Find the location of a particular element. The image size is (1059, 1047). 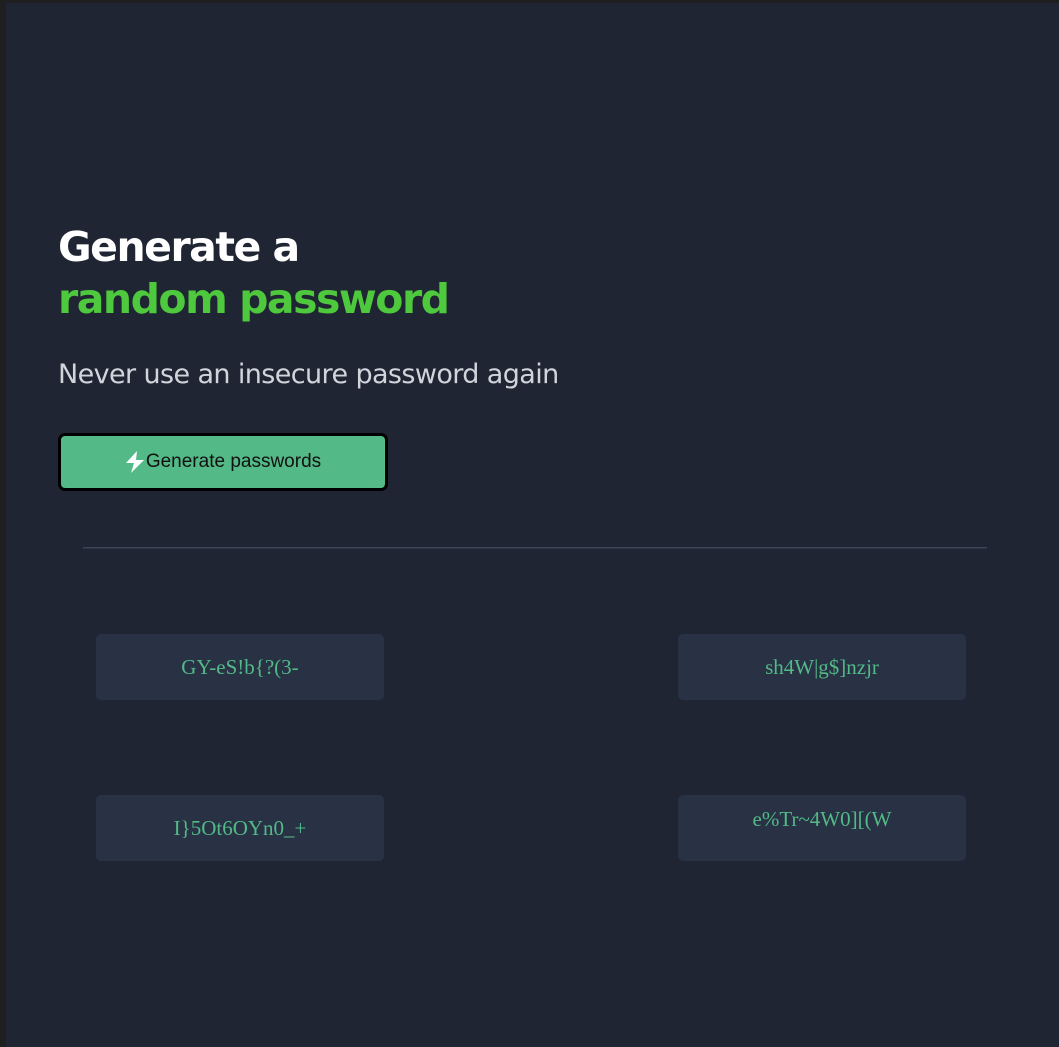

lightning-bolt-icon is located at coordinates (135, 462).